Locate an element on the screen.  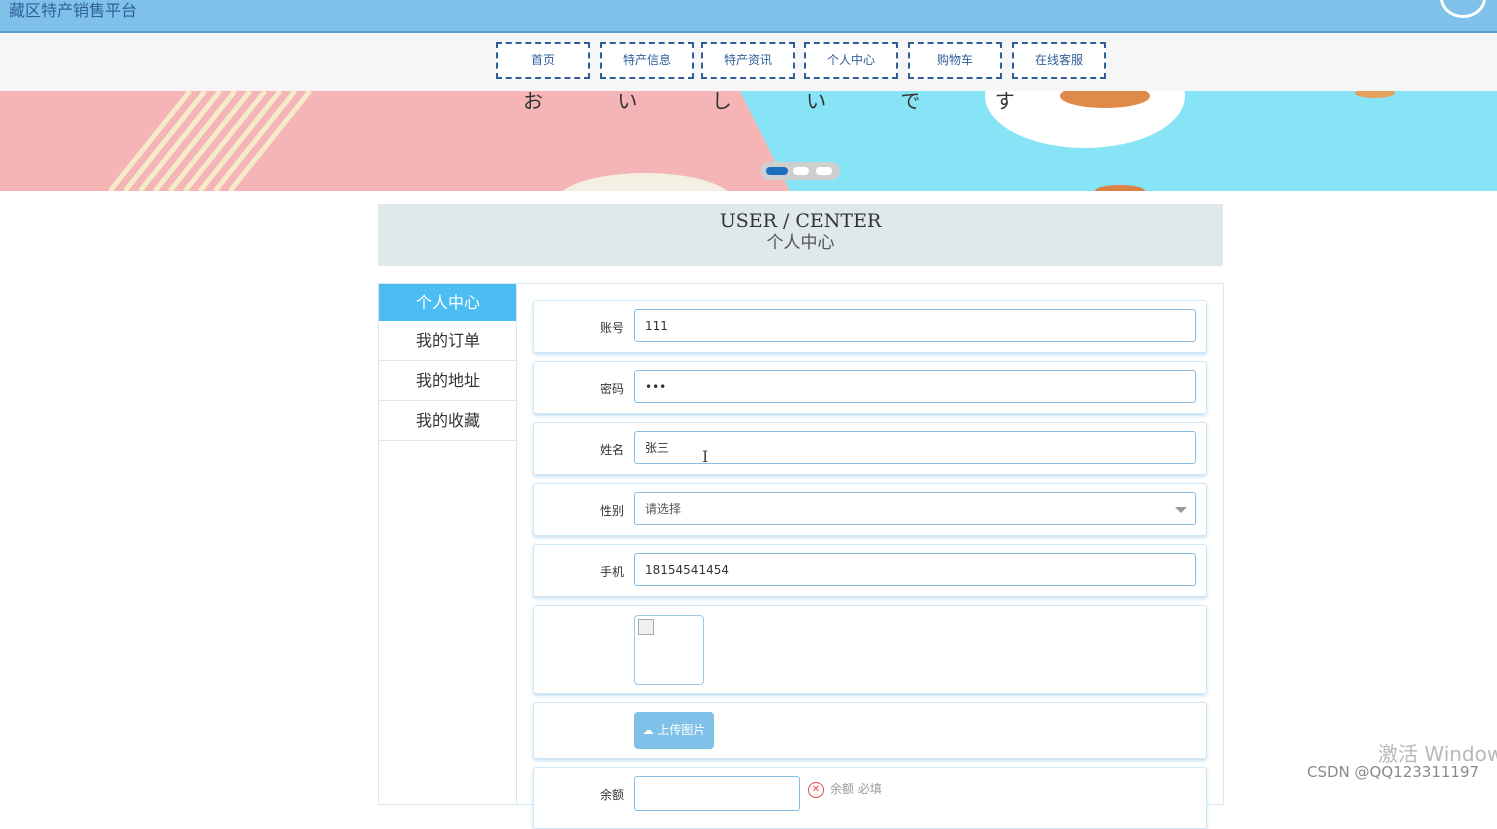
nav-customer-service: 在线客服 is located at coordinates (1059, 60).